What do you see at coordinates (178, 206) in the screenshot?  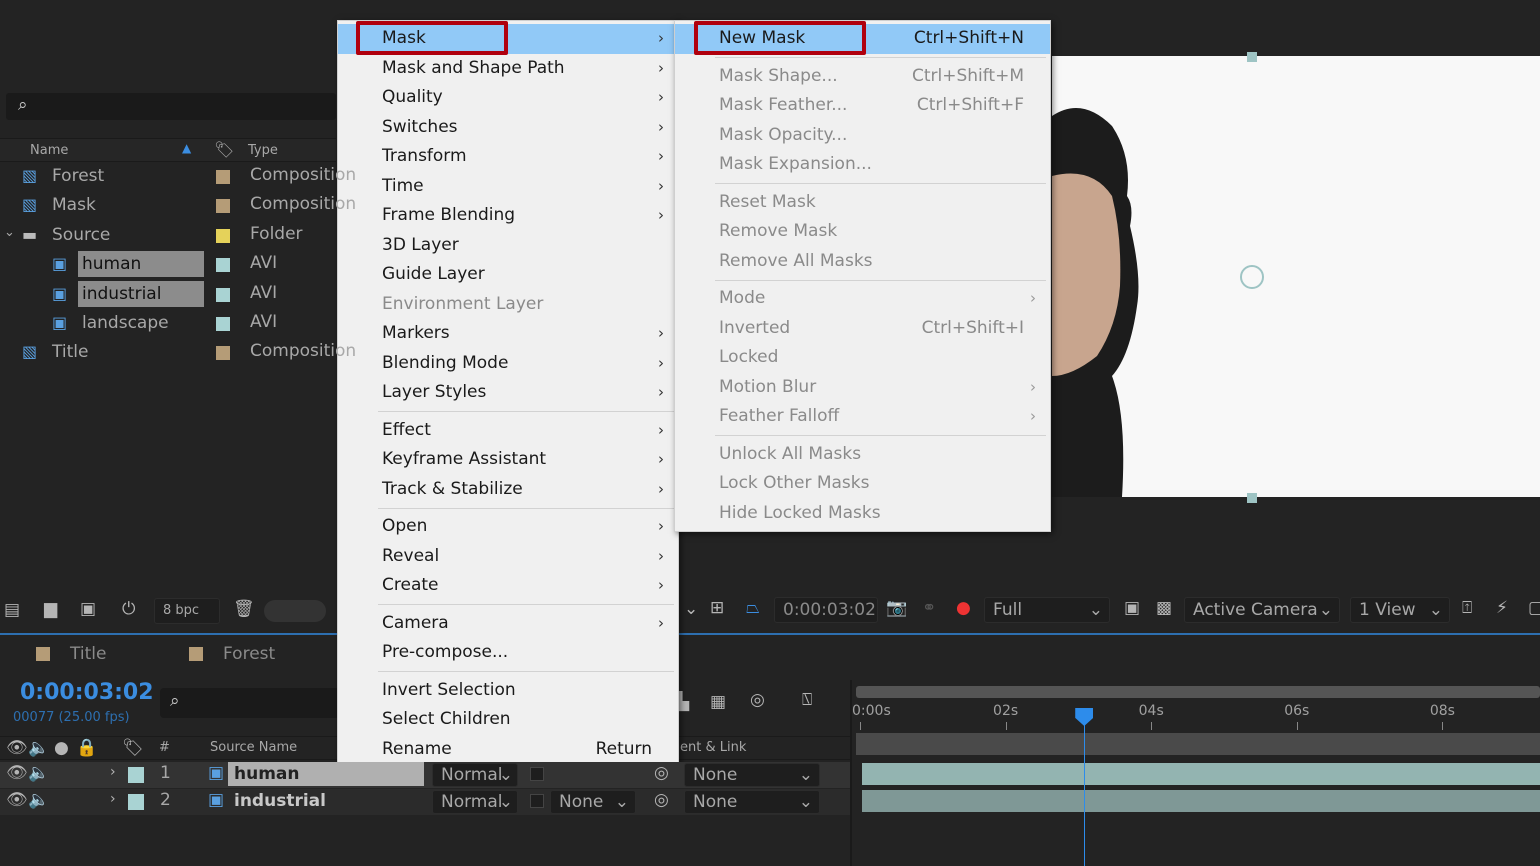 I see `project-item: ▧ Mask Composition` at bounding box center [178, 206].